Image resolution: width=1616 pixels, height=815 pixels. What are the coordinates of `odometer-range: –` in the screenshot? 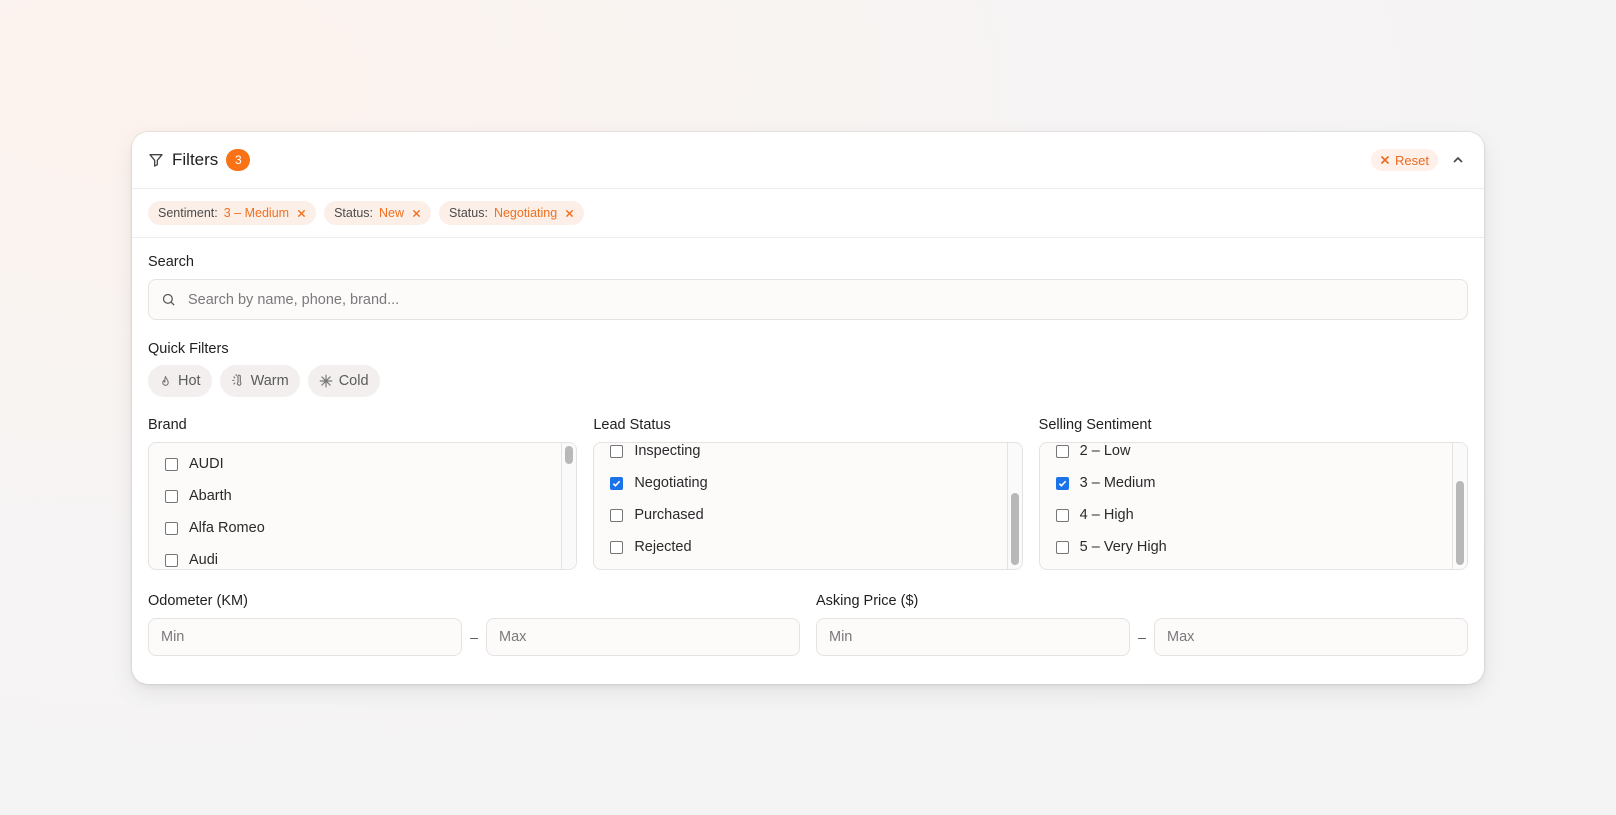 It's located at (474, 637).